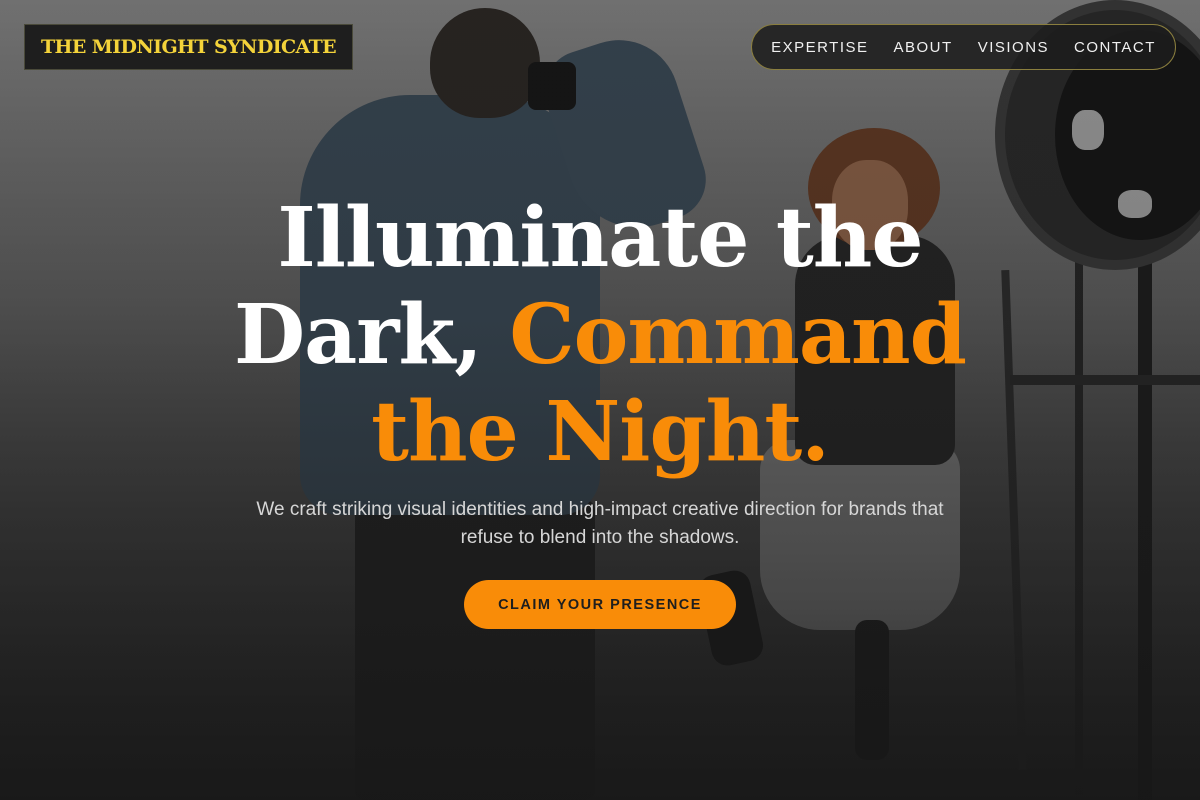 This screenshot has width=1200, height=800. I want to click on headline-plain-text: Dark,, so click(358, 335).